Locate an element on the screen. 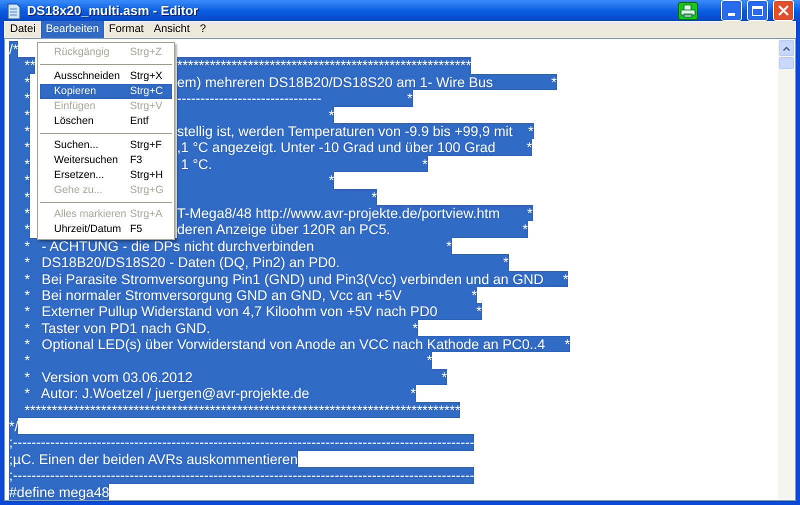 The height and width of the screenshot is (505, 800). code-text: ******************************************************************************** is located at coordinates (234, 410).